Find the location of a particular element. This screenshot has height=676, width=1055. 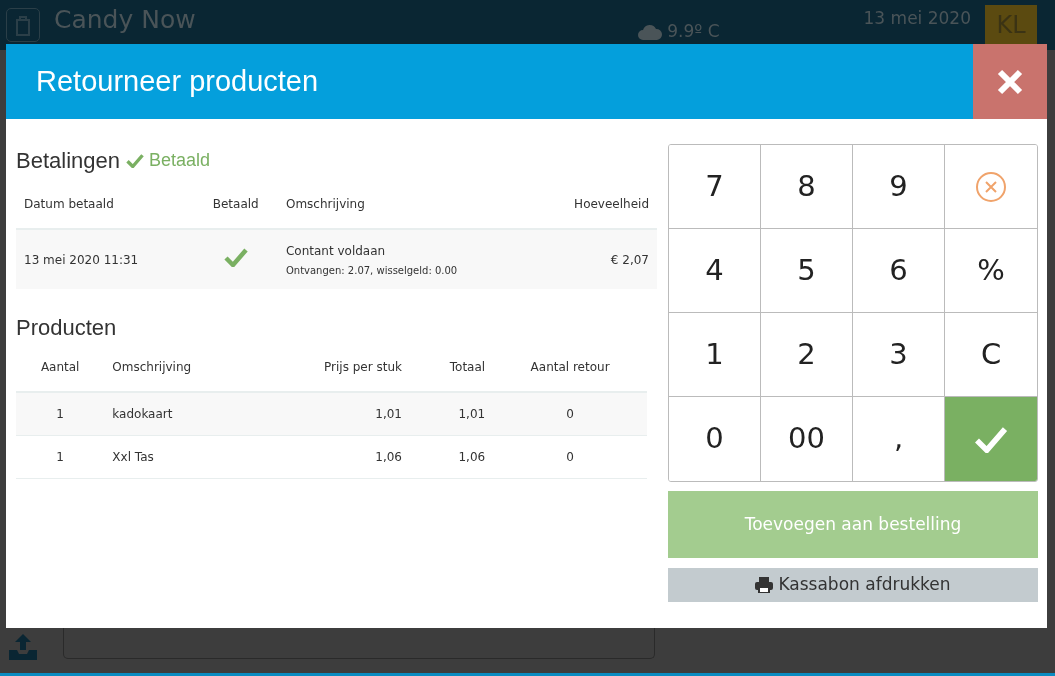

keypad-key: 3 is located at coordinates (899, 355).